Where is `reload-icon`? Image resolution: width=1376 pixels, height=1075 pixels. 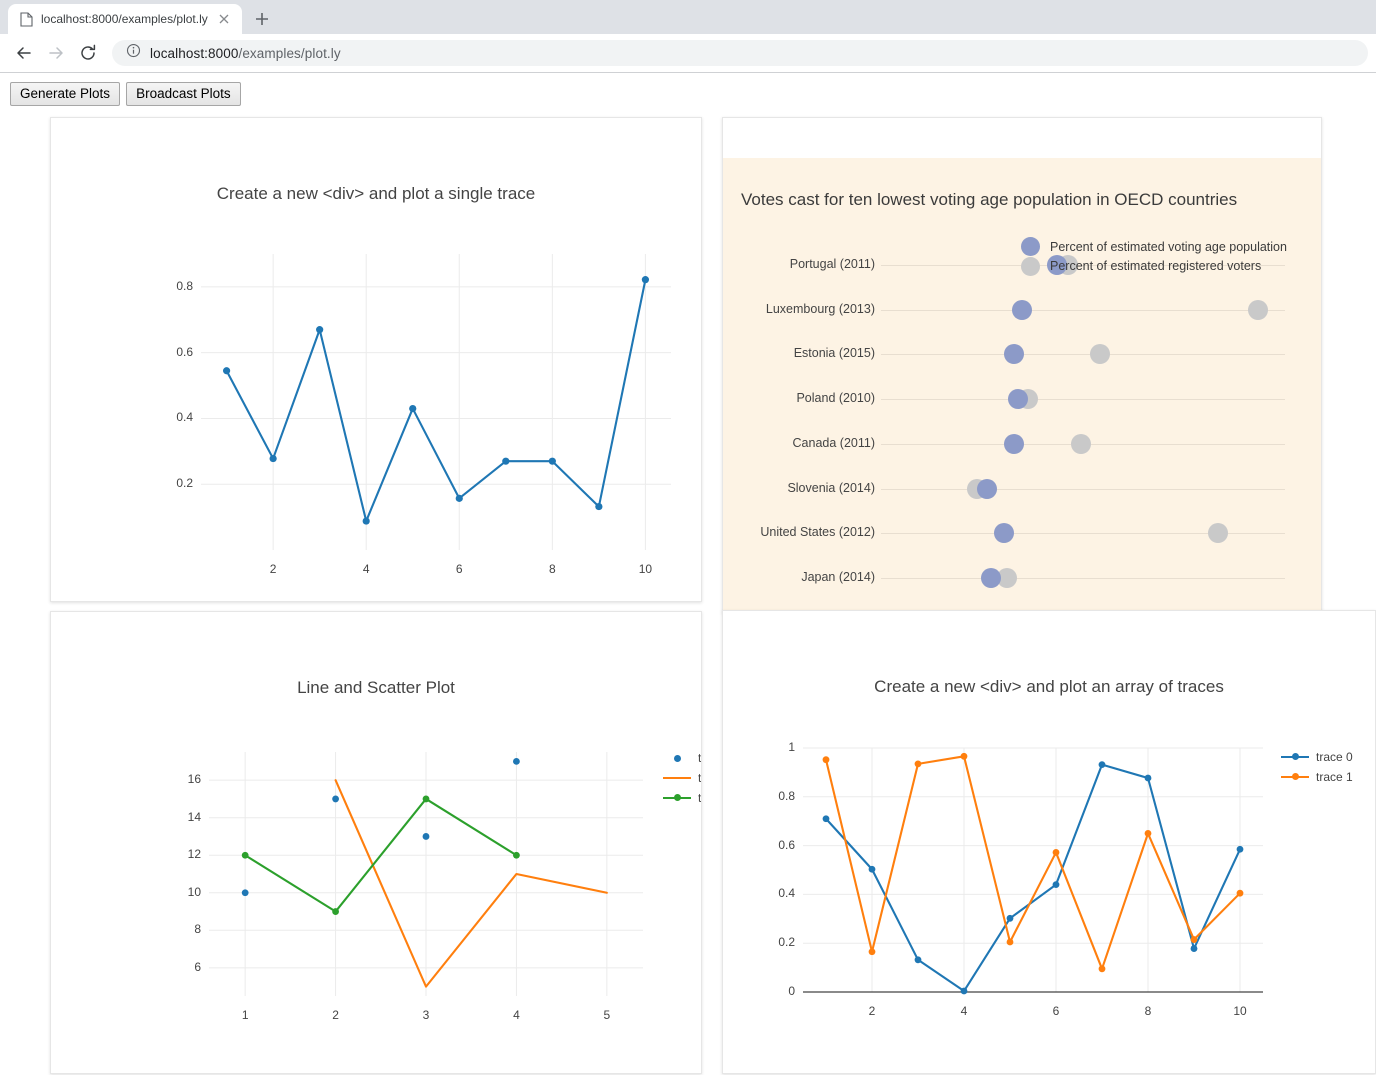 reload-icon is located at coordinates (88, 52).